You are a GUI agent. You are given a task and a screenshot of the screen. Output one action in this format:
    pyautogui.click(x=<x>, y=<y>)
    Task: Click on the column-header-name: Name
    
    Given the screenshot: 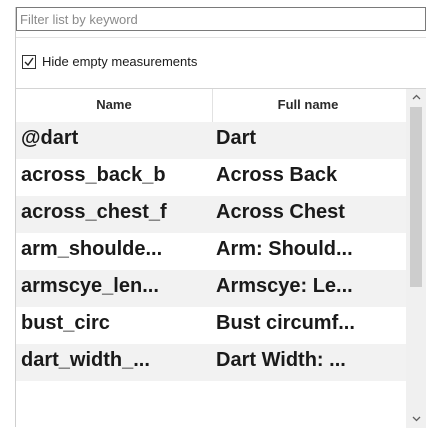 What is the action you would take?
    pyautogui.click(x=114, y=105)
    